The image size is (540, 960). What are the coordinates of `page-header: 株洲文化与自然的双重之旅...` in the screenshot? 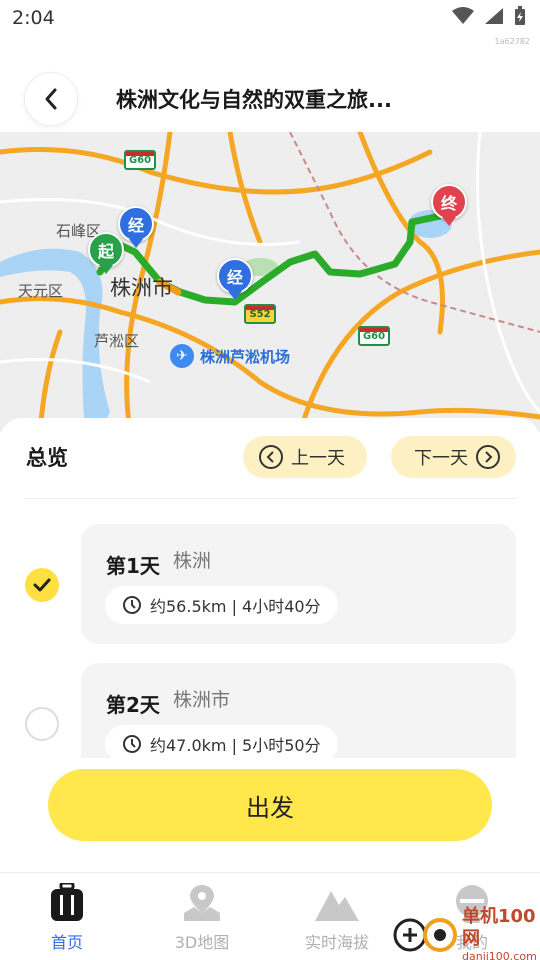 It's located at (270, 96).